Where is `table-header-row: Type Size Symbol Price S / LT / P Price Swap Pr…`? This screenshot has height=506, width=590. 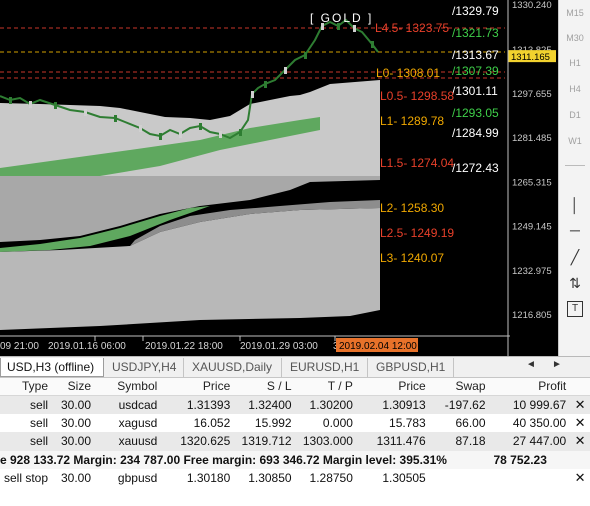 table-header-row: Type Size Symbol Price S / LT / P Price Swap Pr… is located at coordinates (295, 387).